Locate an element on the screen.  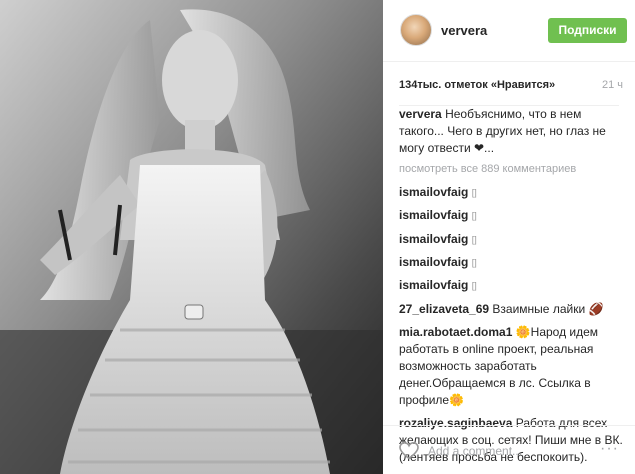
likes-row: 134тыс. отметок «Нравится» 21 ч is located at coordinates (509, 84).